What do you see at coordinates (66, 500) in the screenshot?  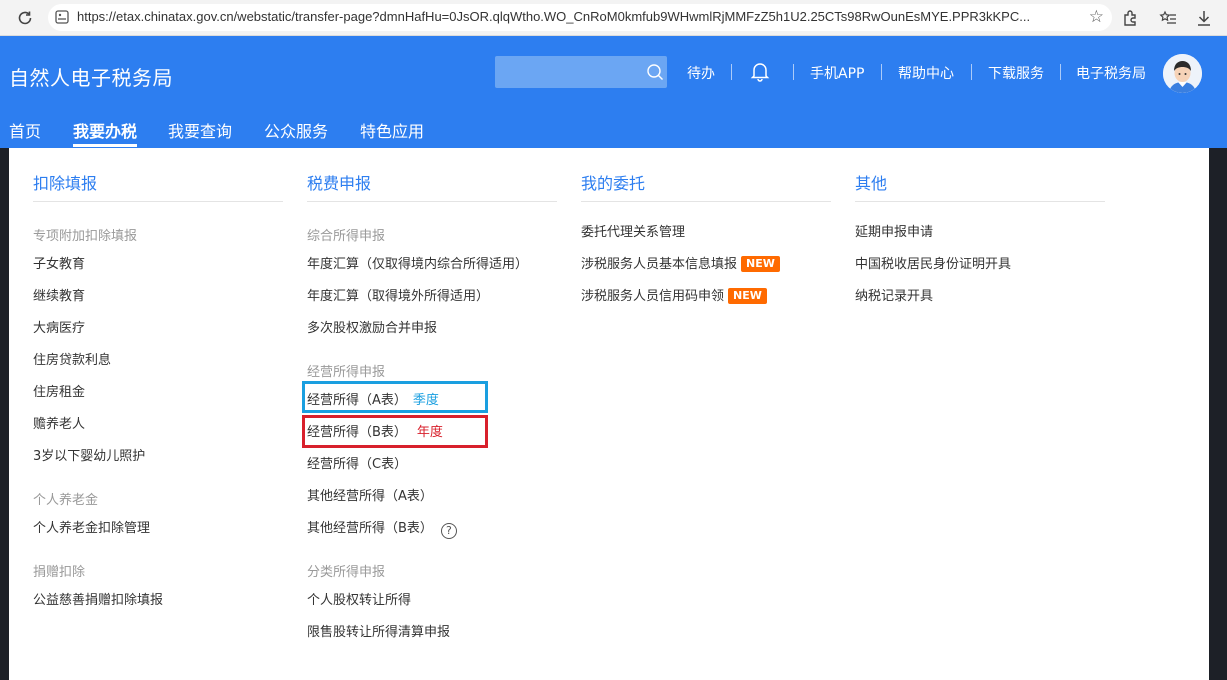 I see `section-title: 个人养老金` at bounding box center [66, 500].